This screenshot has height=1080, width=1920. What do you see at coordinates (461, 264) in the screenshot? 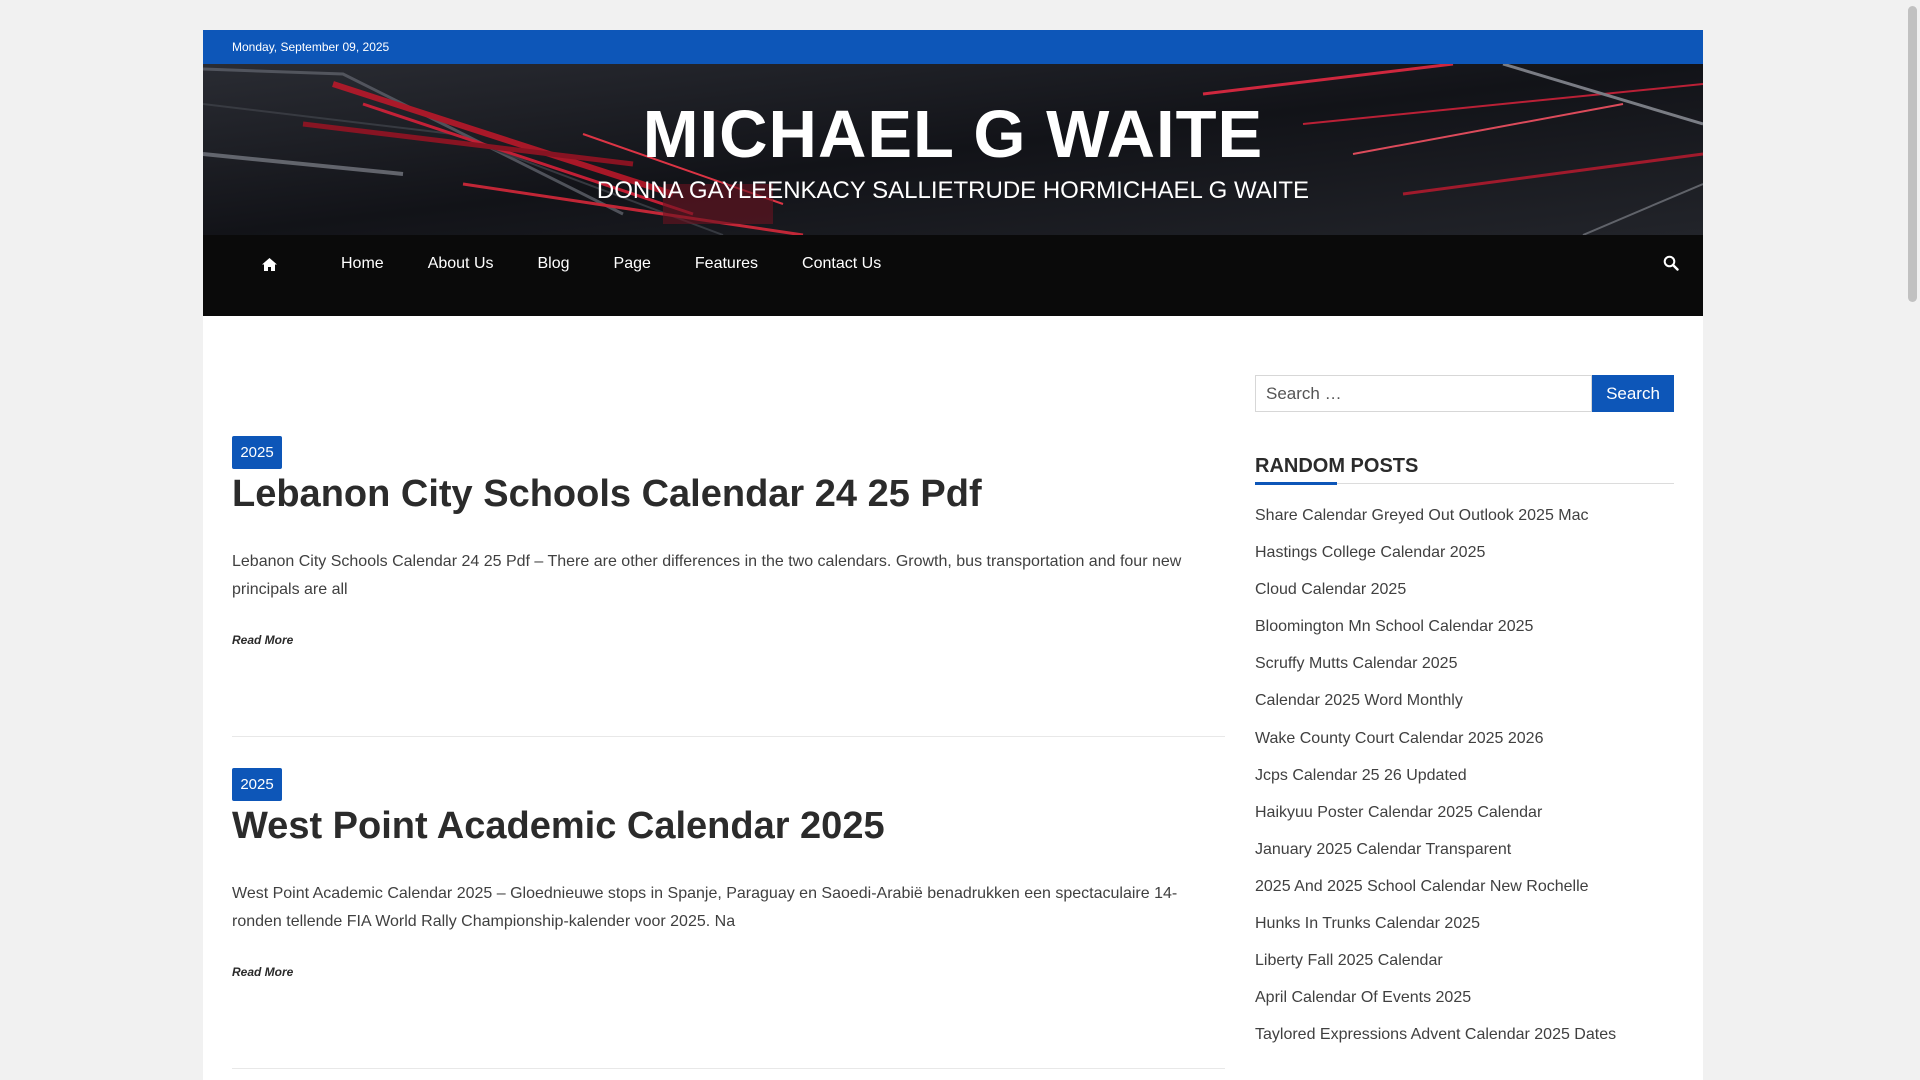
I see `nav-item-about-us: About Us` at bounding box center [461, 264].